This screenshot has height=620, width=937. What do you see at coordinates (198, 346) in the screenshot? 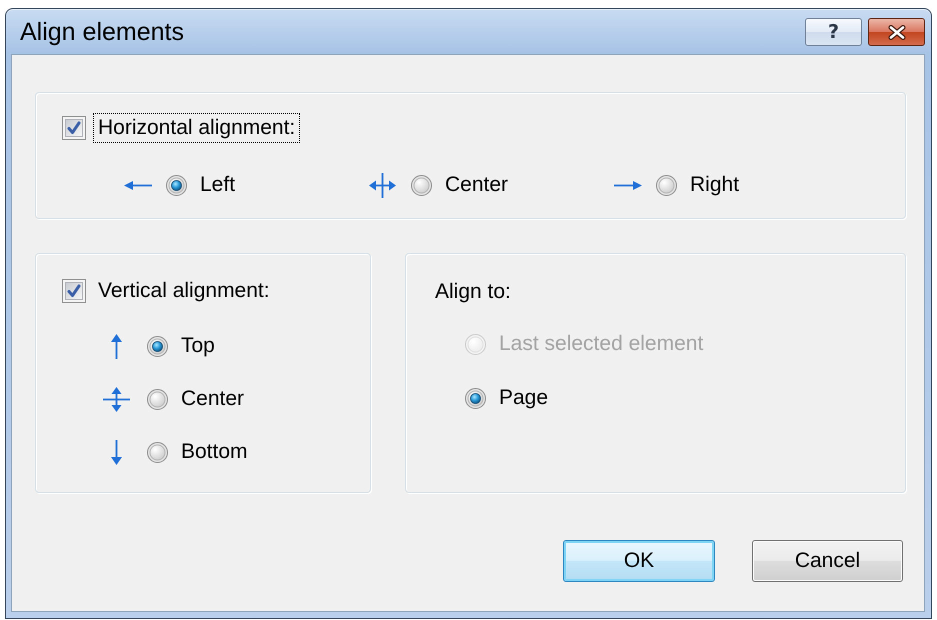
I see `radio-label: Top` at bounding box center [198, 346].